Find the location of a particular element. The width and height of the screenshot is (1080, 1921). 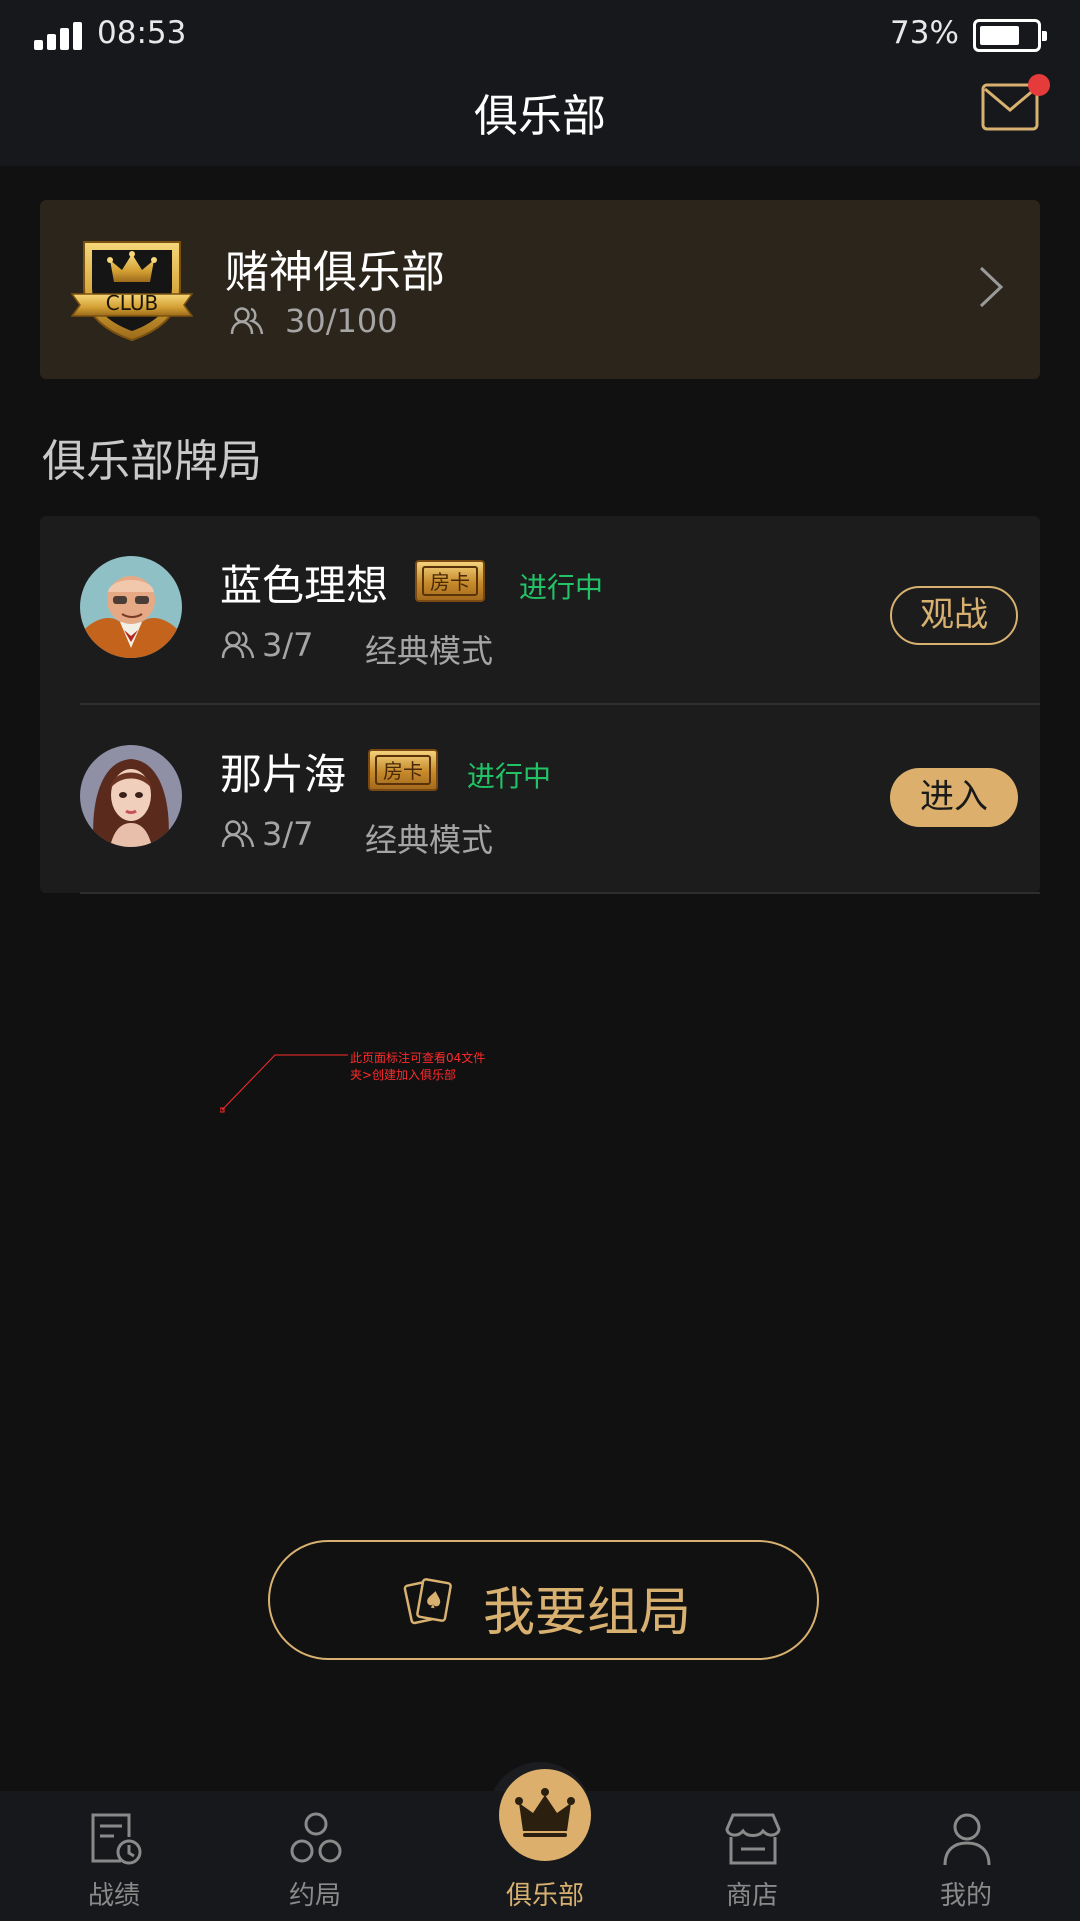

nav-bar: 俱乐部 is located at coordinates (540, 118).